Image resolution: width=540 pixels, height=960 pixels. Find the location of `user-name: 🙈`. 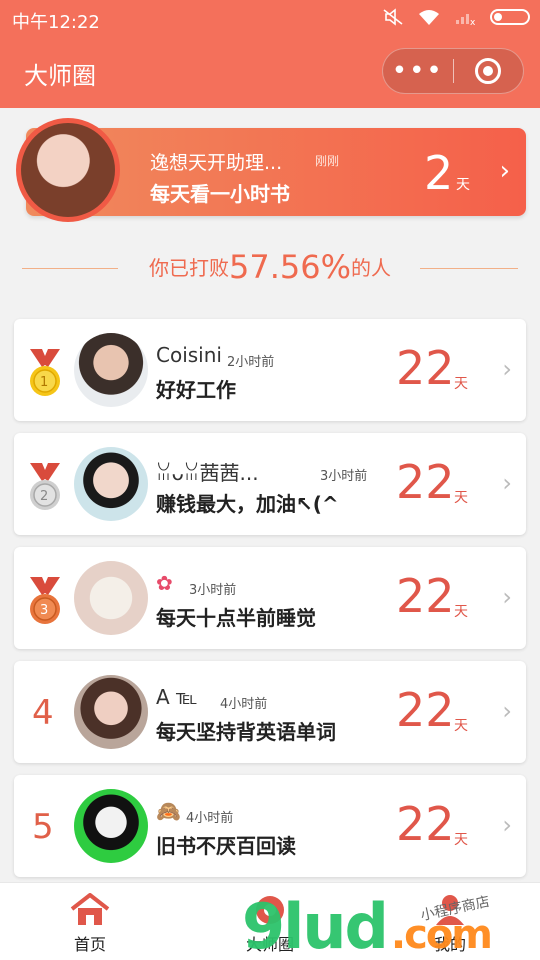

user-name: 🙈 is located at coordinates (171, 811).